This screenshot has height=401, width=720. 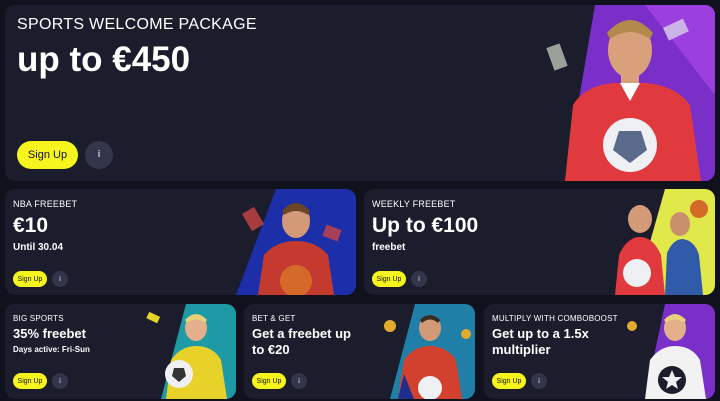 What do you see at coordinates (31, 225) in the screenshot?
I see `promo-amount: €10` at bounding box center [31, 225].